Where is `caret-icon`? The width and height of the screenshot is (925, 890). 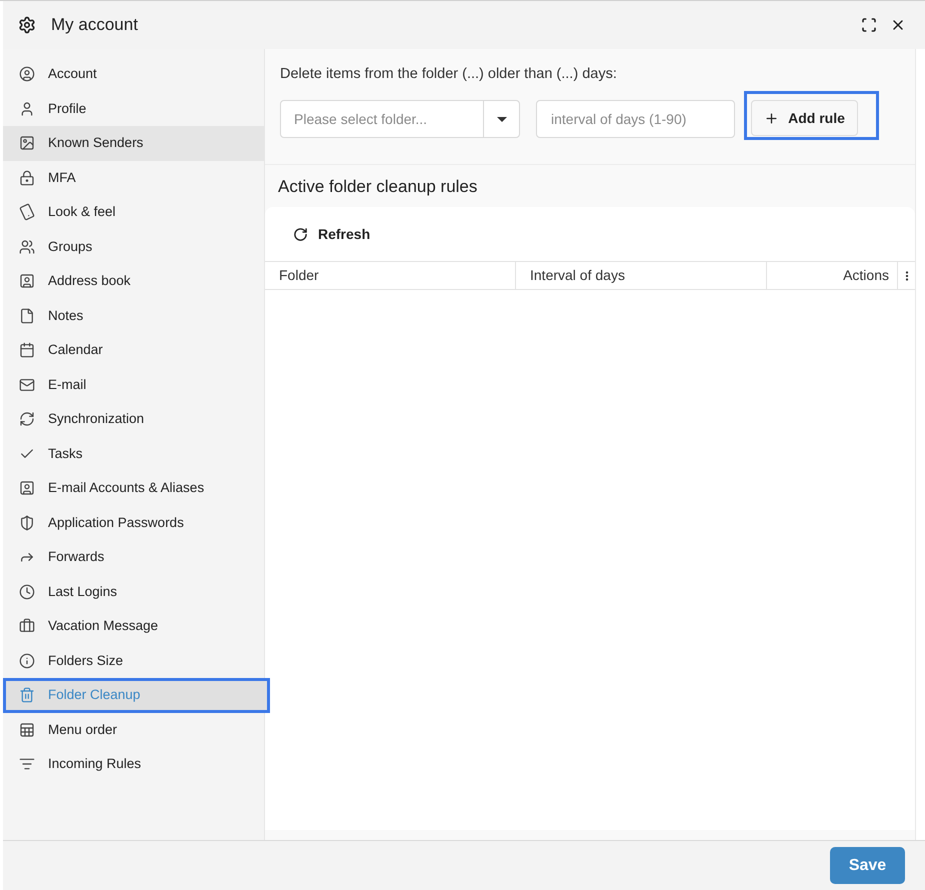
caret-icon is located at coordinates (501, 119).